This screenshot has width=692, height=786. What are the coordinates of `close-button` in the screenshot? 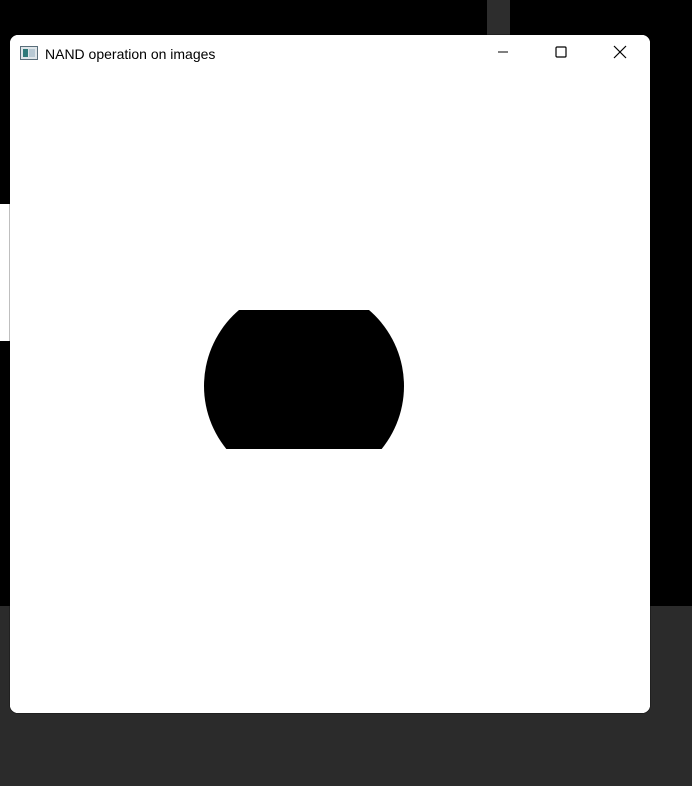 It's located at (620, 54).